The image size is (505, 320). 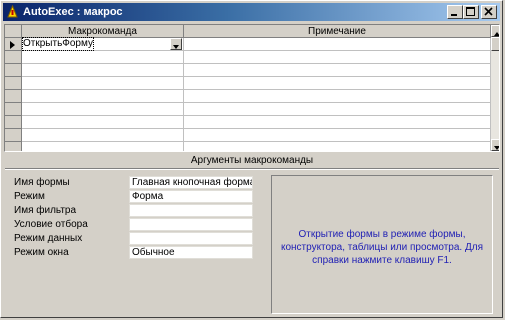 I want to click on argument-value-field: Обычное, so click(x=191, y=252).